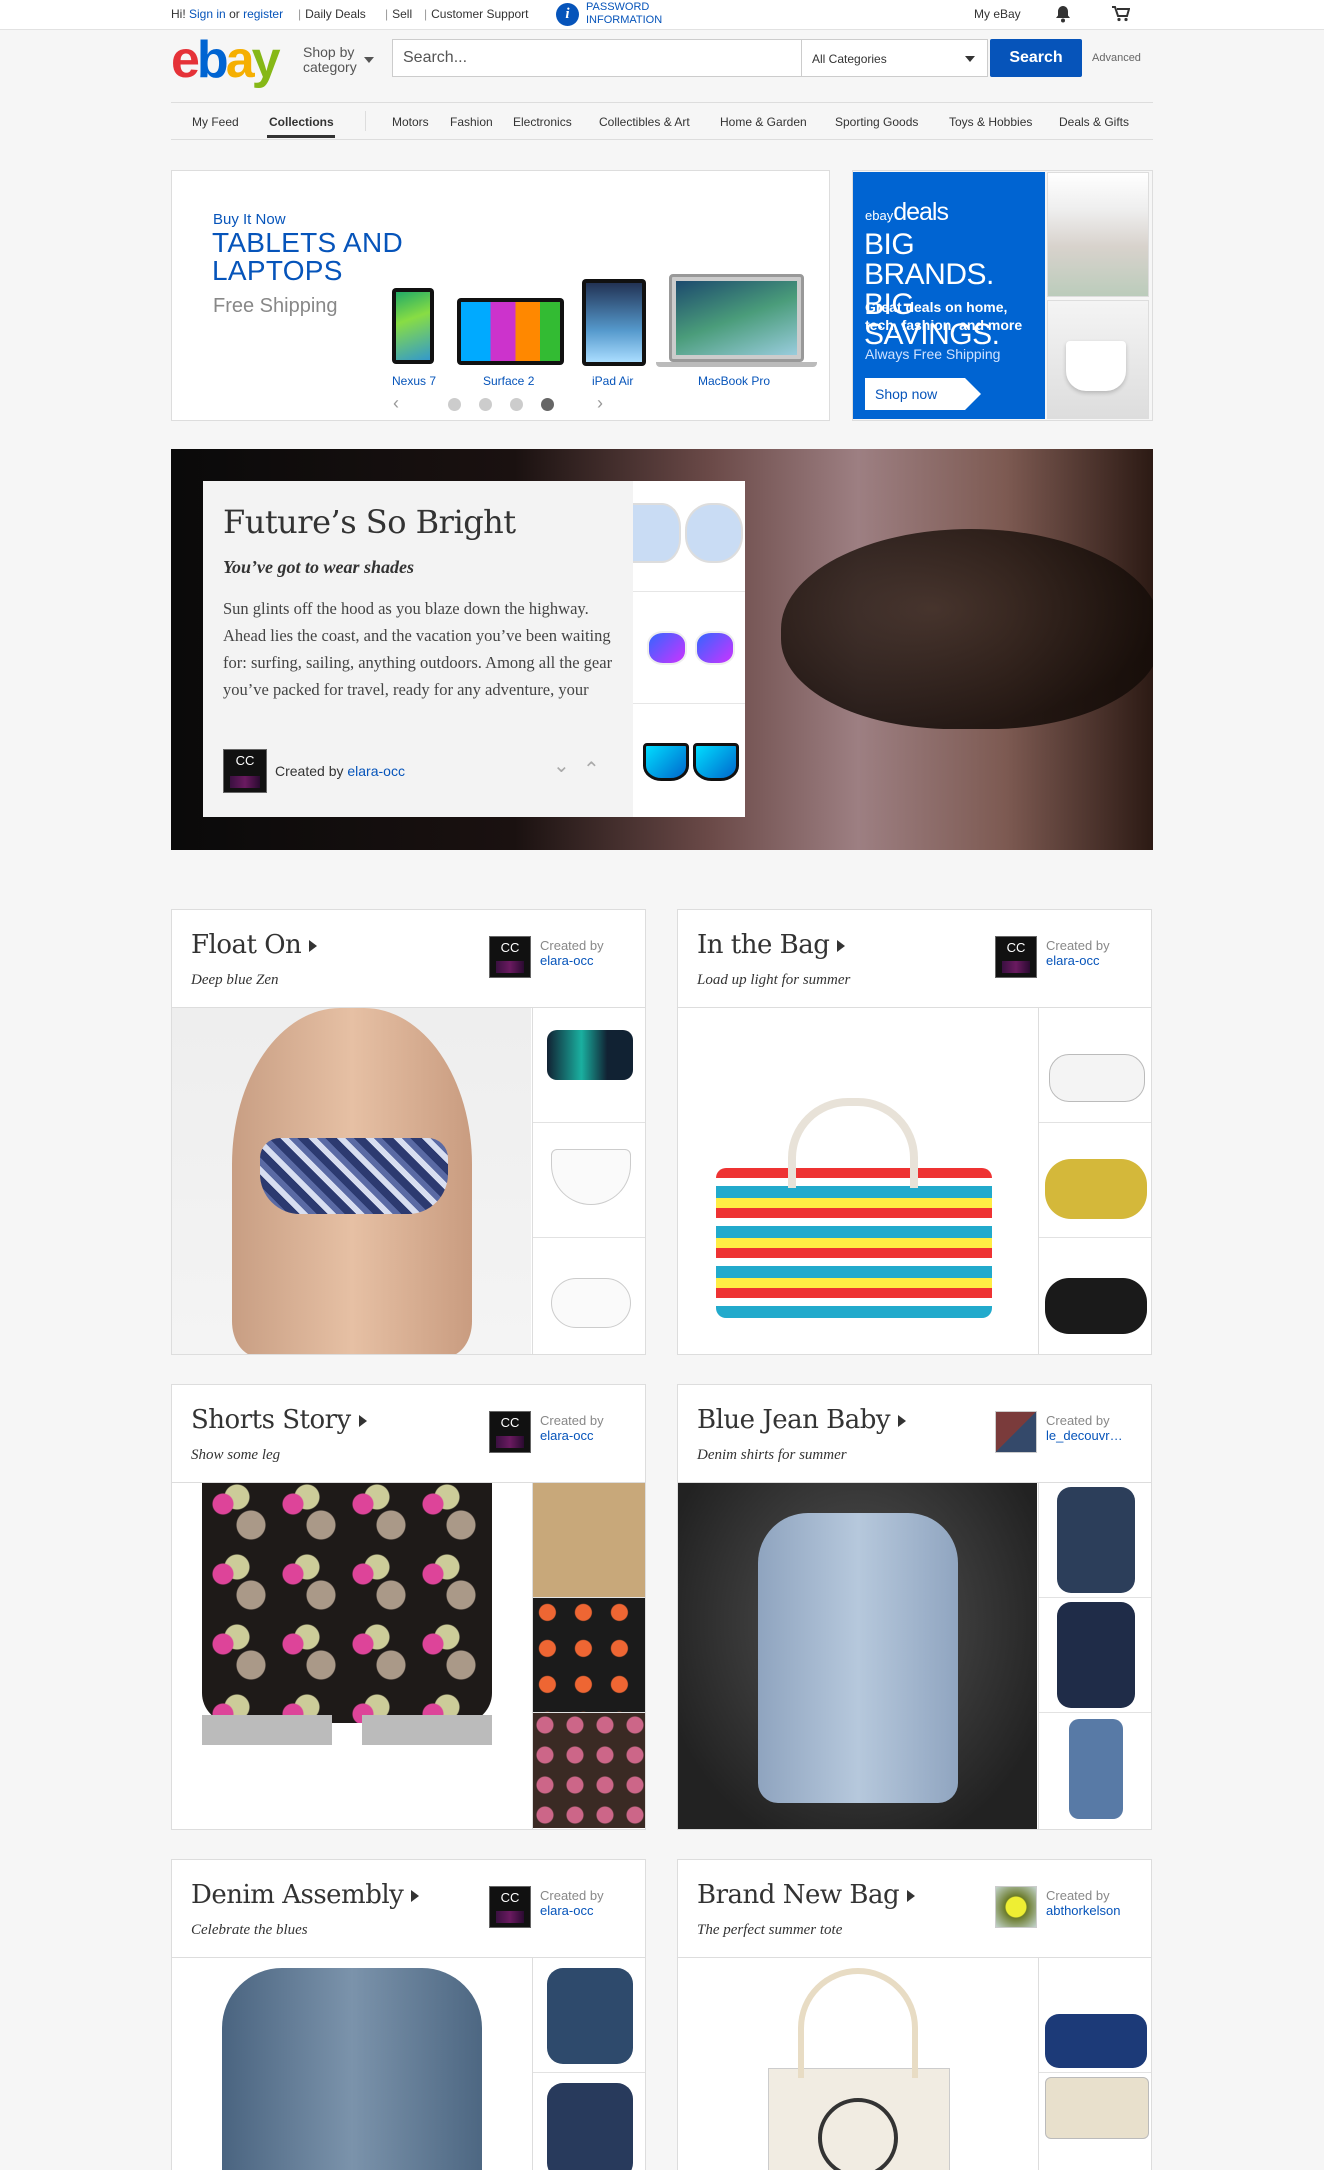 Image resolution: width=1324 pixels, height=2170 pixels. I want to click on collection-title: Brand New Bag, so click(806, 1895).